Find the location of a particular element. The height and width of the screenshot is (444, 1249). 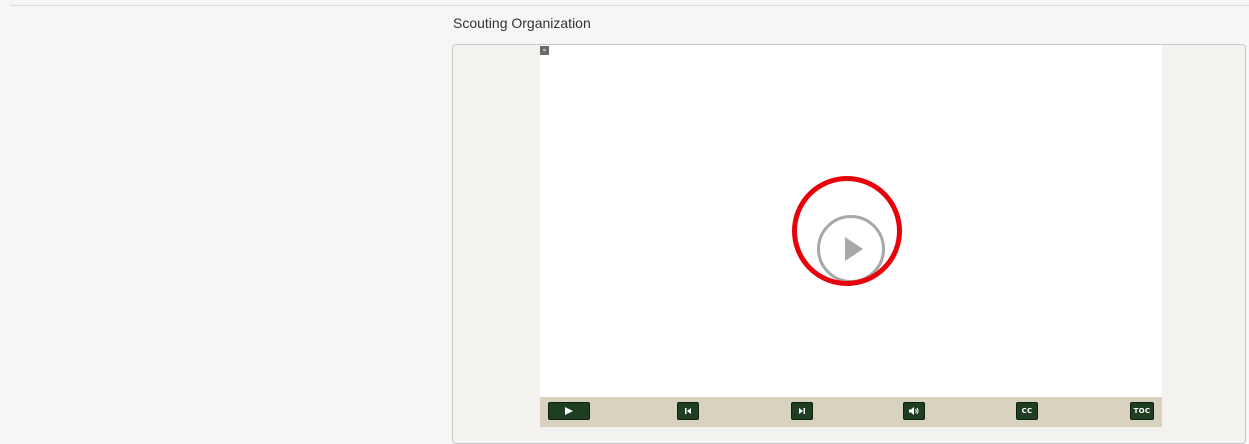

next-button is located at coordinates (802, 411).